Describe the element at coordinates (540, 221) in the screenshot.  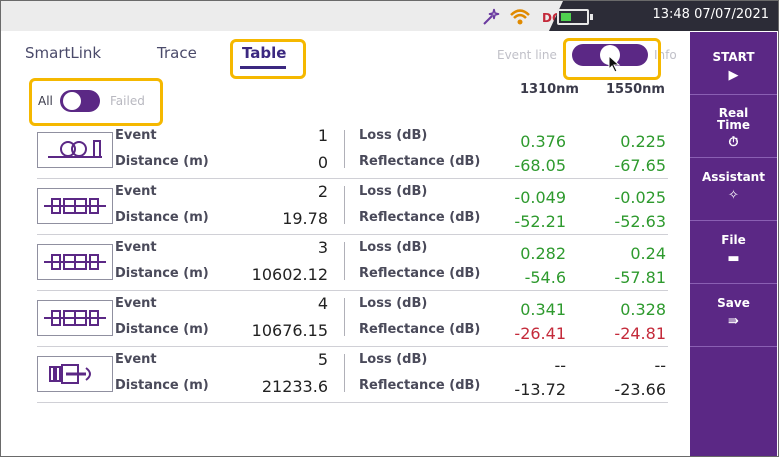
I see `reflectance-1310: -52.21` at that location.